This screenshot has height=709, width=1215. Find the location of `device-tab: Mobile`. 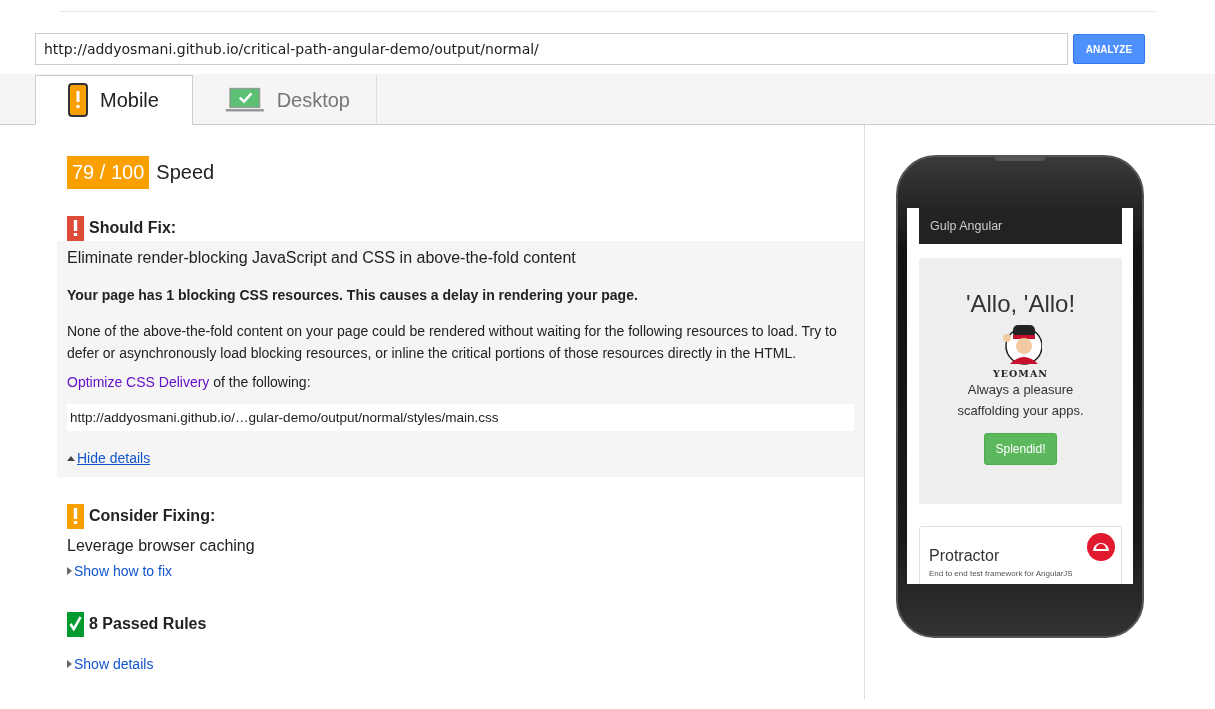

device-tab: Mobile is located at coordinates (114, 100).